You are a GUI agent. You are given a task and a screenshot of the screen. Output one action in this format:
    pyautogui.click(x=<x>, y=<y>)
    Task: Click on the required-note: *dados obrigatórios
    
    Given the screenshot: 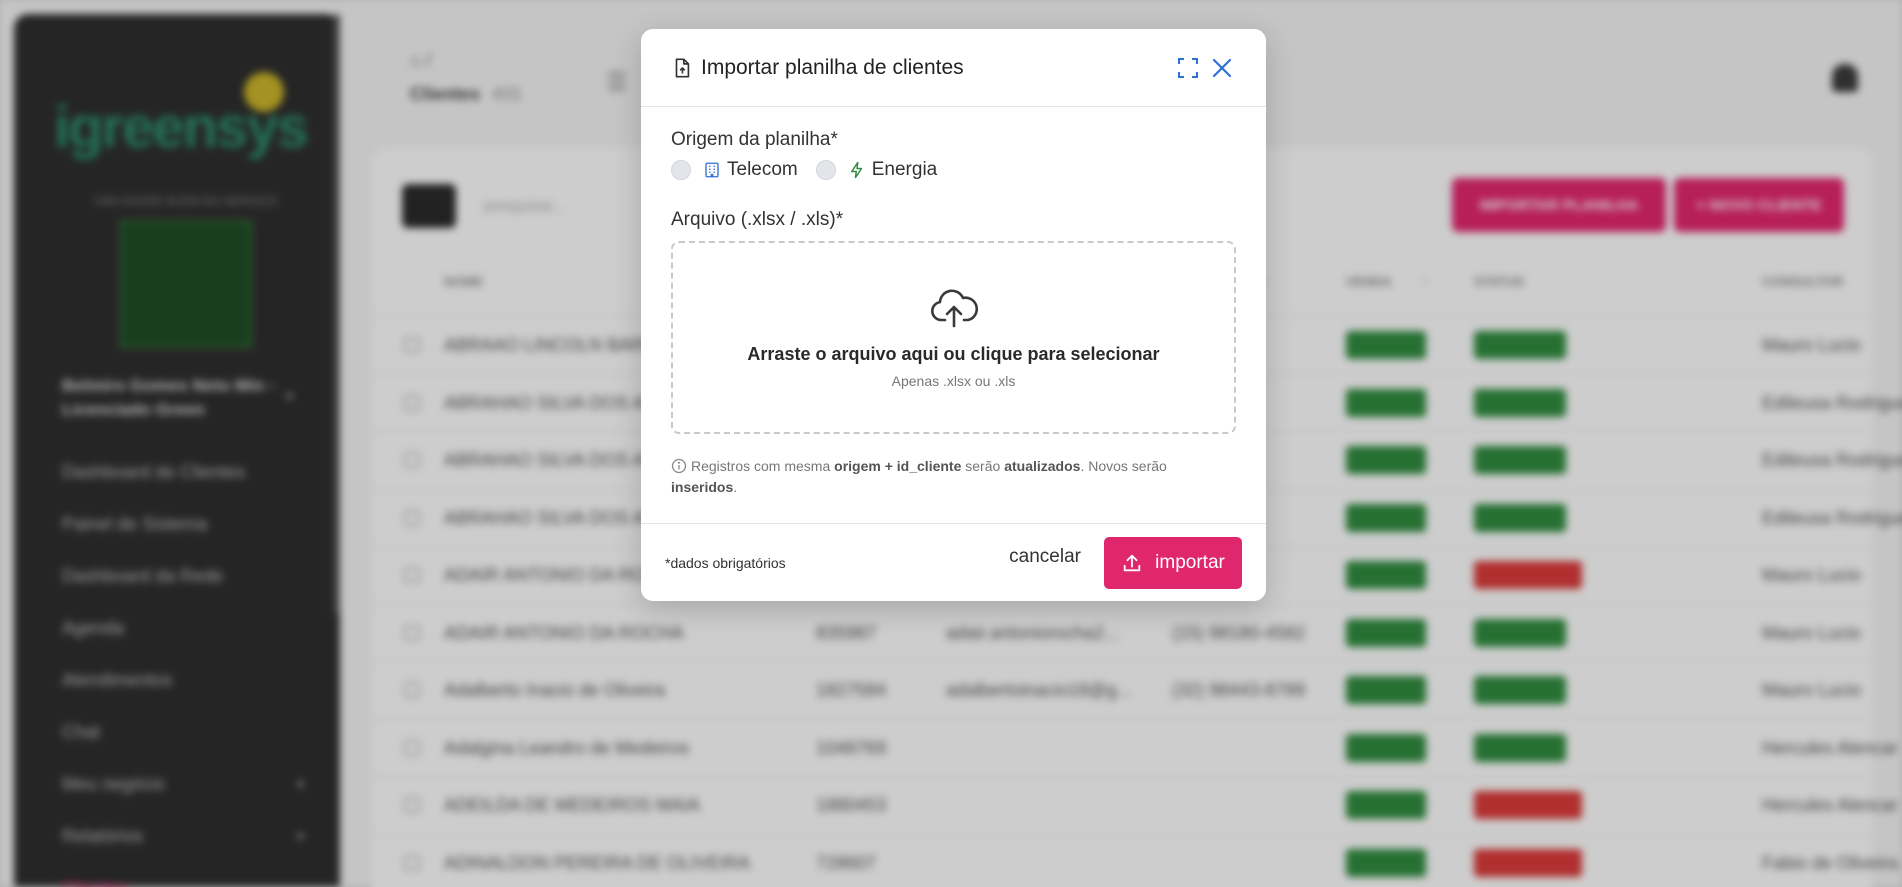 What is the action you would take?
    pyautogui.click(x=725, y=562)
    